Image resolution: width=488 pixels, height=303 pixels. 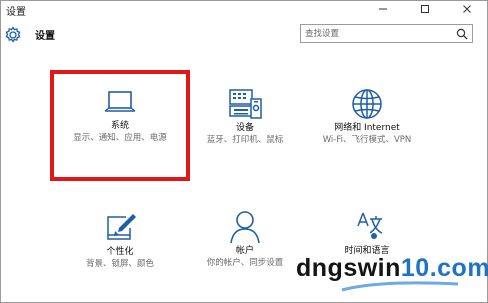 I want to click on devices-icon, so click(x=245, y=104).